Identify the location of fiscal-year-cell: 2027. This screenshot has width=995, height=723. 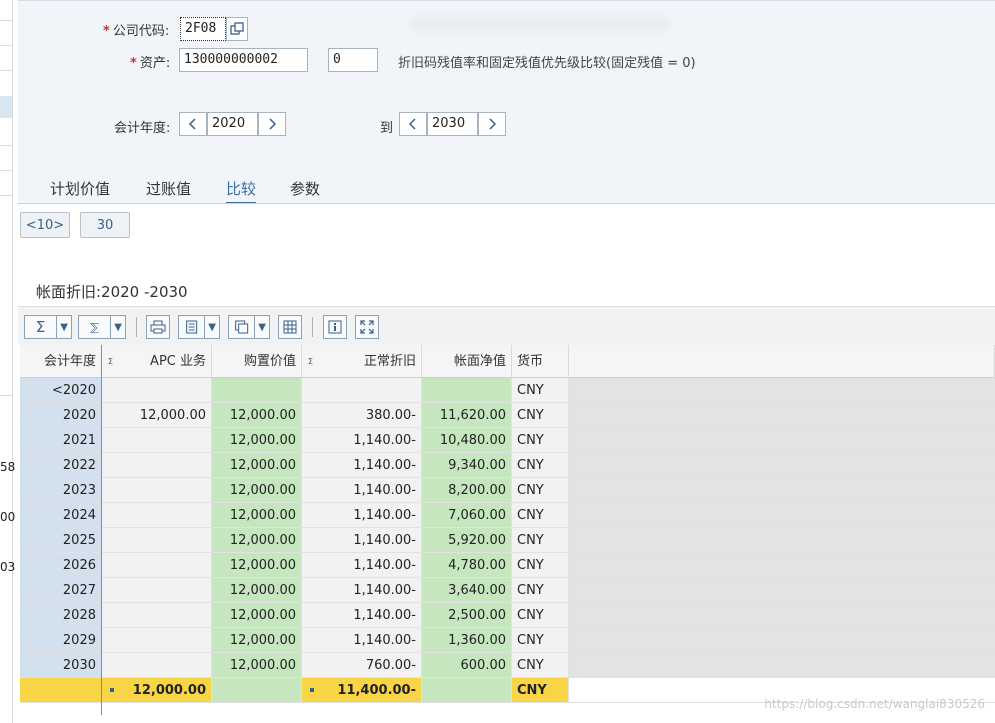
(61, 590).